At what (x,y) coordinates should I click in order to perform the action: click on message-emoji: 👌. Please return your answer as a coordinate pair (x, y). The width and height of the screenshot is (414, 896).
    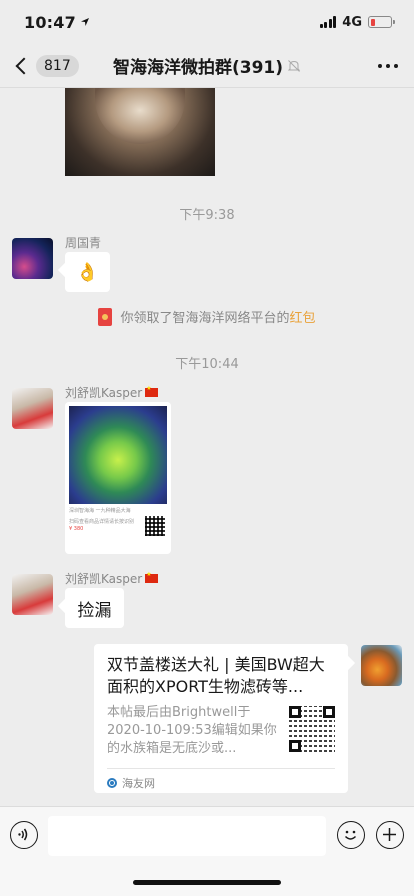
    Looking at the image, I should click on (87, 272).